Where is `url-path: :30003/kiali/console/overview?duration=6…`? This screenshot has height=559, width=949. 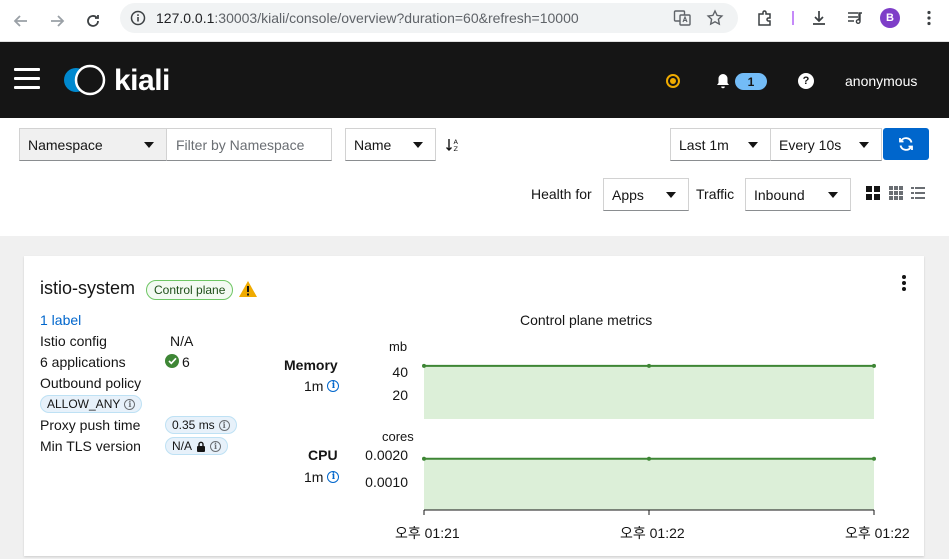 url-path: :30003/kiali/console/overview?duration=6… is located at coordinates (396, 18).